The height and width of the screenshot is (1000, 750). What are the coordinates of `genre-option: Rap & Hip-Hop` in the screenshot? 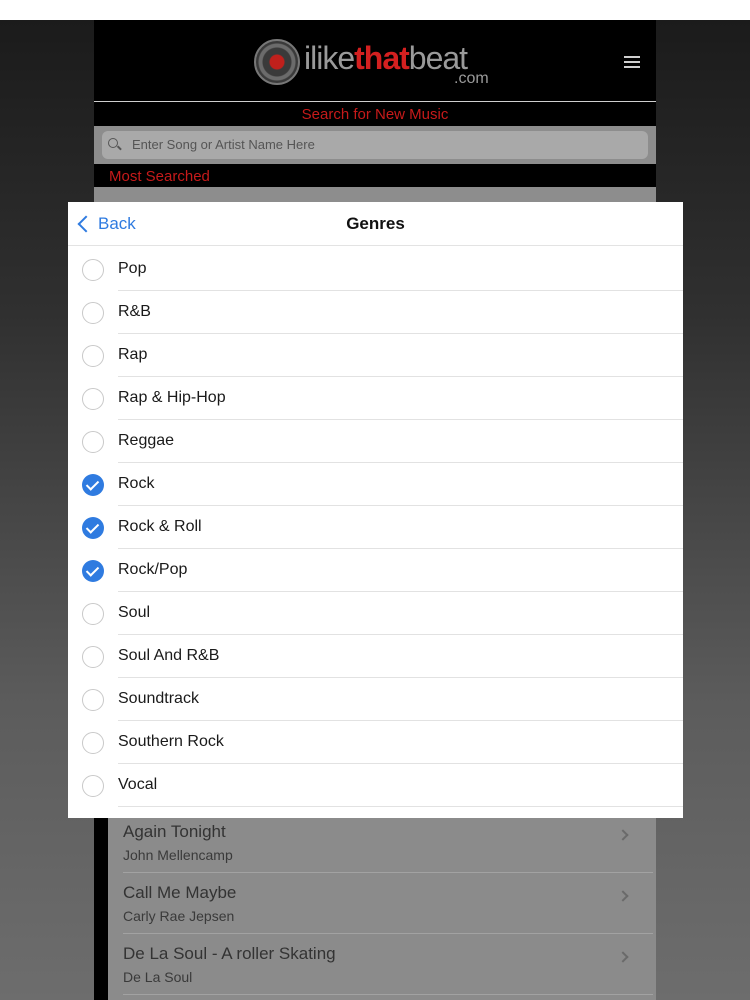 It's located at (375, 398).